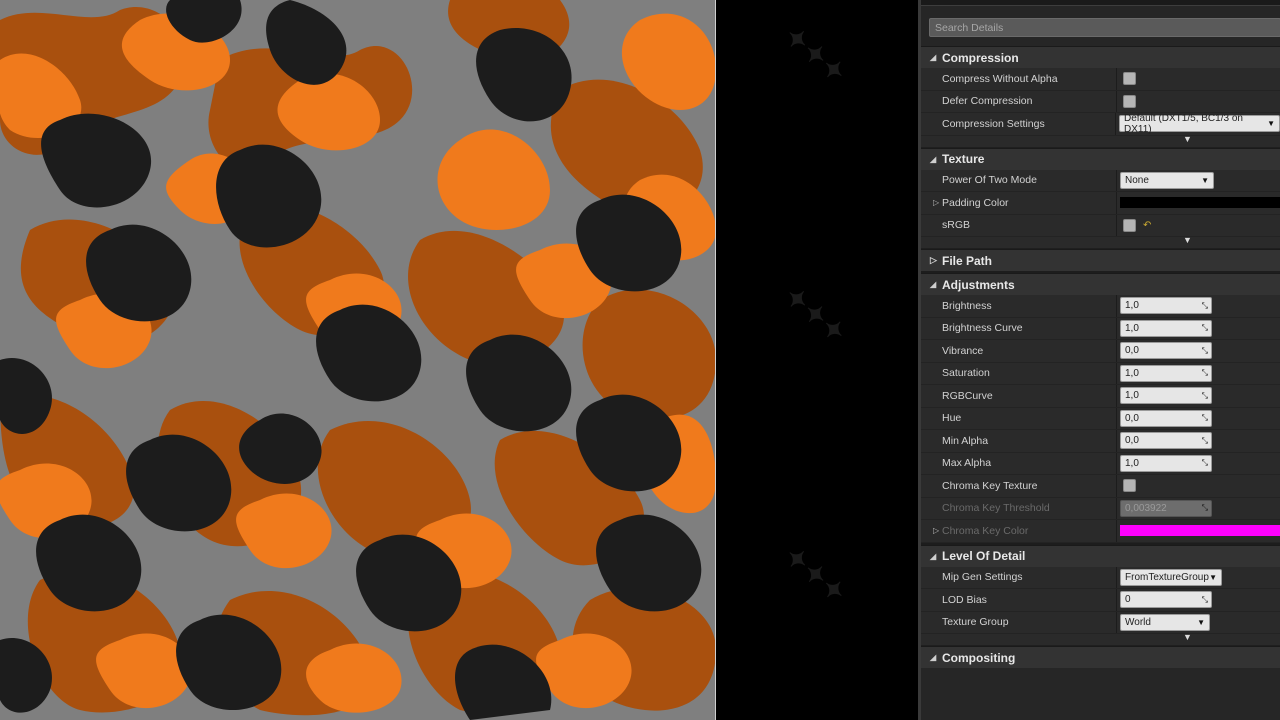 This screenshot has width=1280, height=720. Describe the element at coordinates (1019, 225) in the screenshot. I see `property-label: sRGB` at that location.